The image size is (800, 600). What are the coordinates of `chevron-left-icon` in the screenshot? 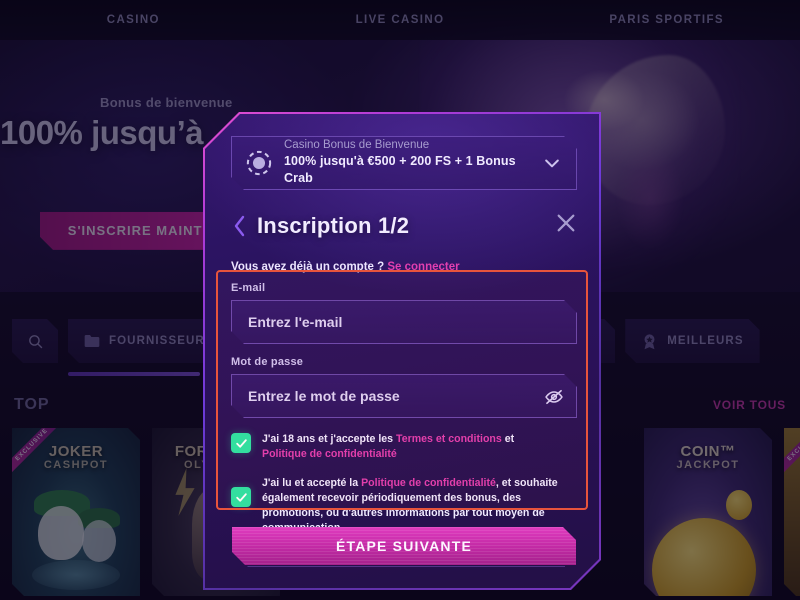 It's located at (240, 226).